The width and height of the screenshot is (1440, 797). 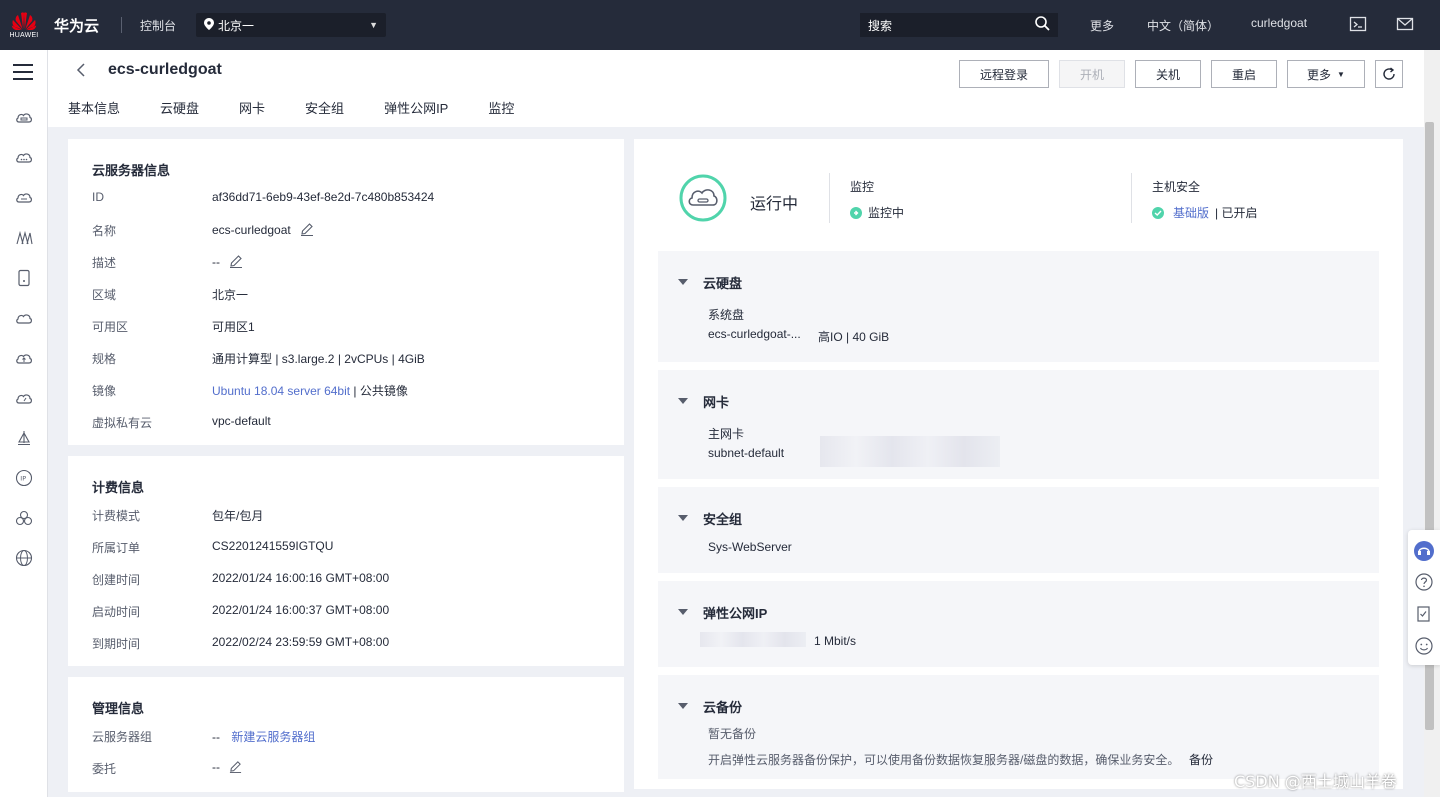 I want to click on no-backup-text: 暂无备份, so click(x=732, y=734).